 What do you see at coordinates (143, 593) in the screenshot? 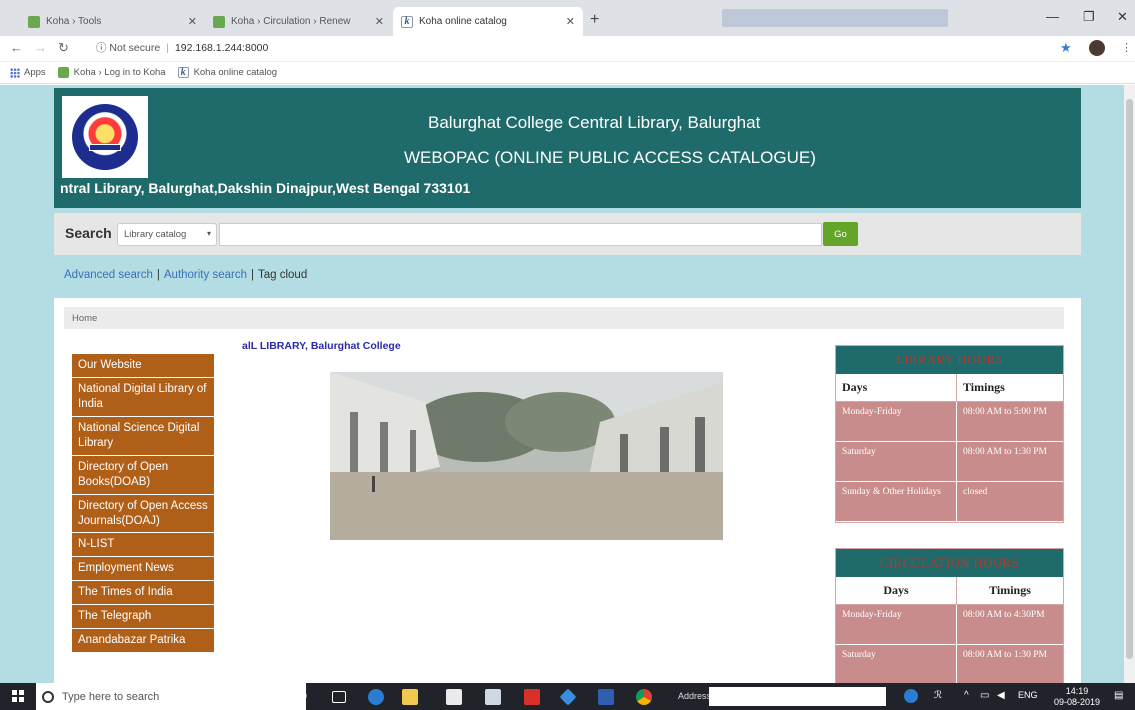
I see `sidebar-item-times-of-india: The Times of India` at bounding box center [143, 593].